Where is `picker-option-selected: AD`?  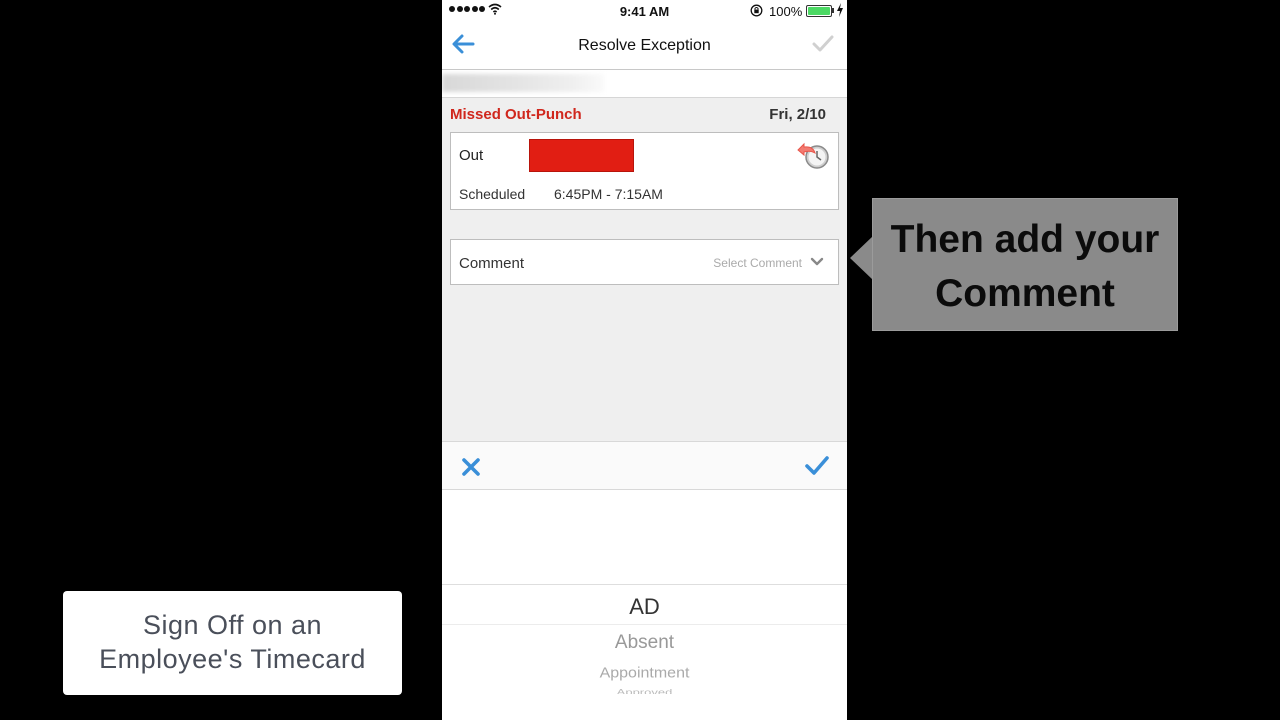 picker-option-selected: AD is located at coordinates (644, 607).